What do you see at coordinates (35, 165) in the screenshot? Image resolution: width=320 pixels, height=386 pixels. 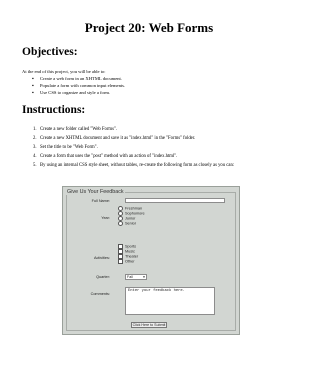 I see `step-number: 5.` at bounding box center [35, 165].